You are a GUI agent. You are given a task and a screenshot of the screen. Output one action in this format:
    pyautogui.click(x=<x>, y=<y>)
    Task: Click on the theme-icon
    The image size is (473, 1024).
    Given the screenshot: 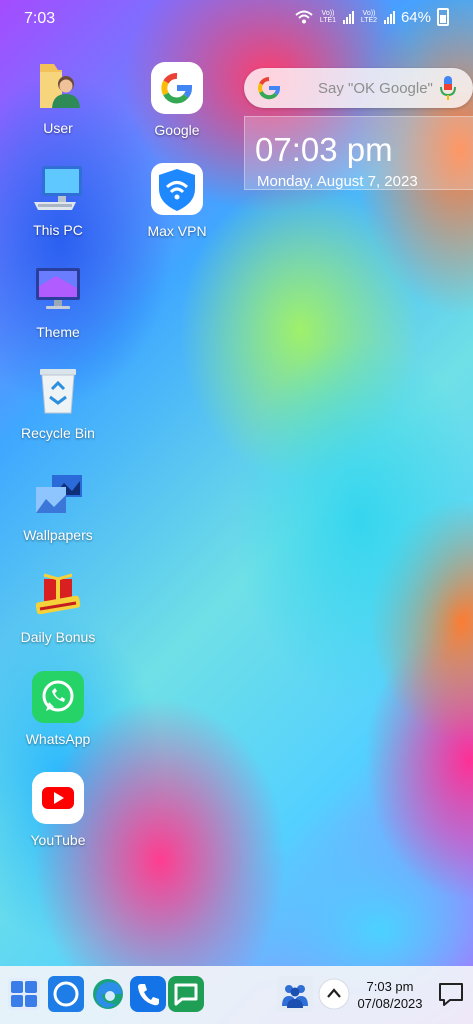 What is the action you would take?
    pyautogui.click(x=58, y=290)
    